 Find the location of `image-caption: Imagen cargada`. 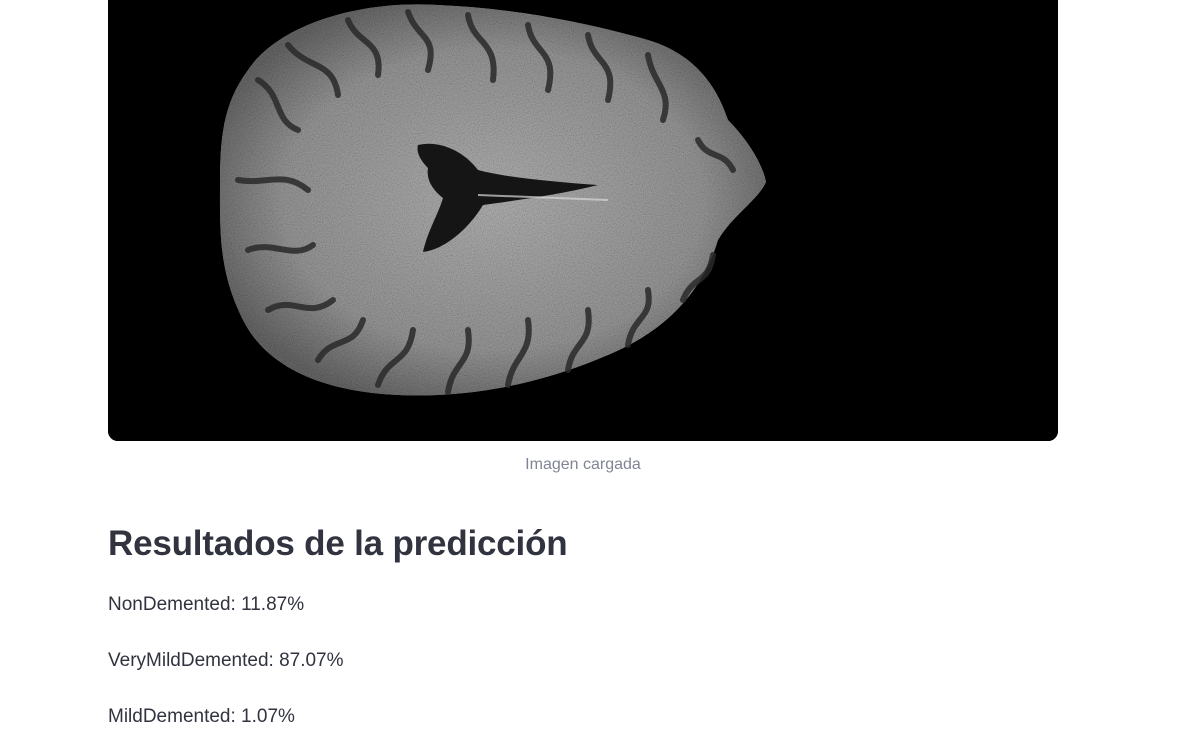

image-caption: Imagen cargada is located at coordinates (583, 464).